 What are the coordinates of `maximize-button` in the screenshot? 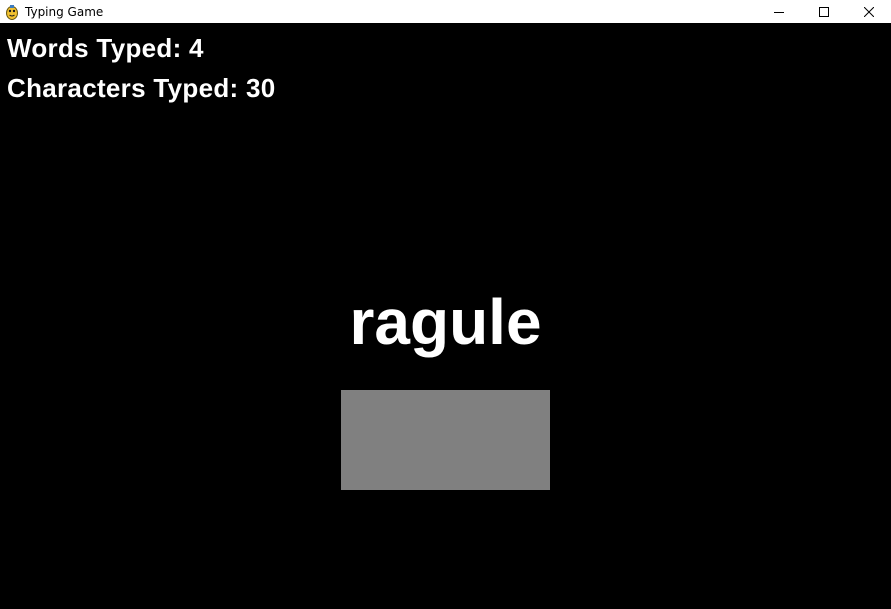 It's located at (823, 11).